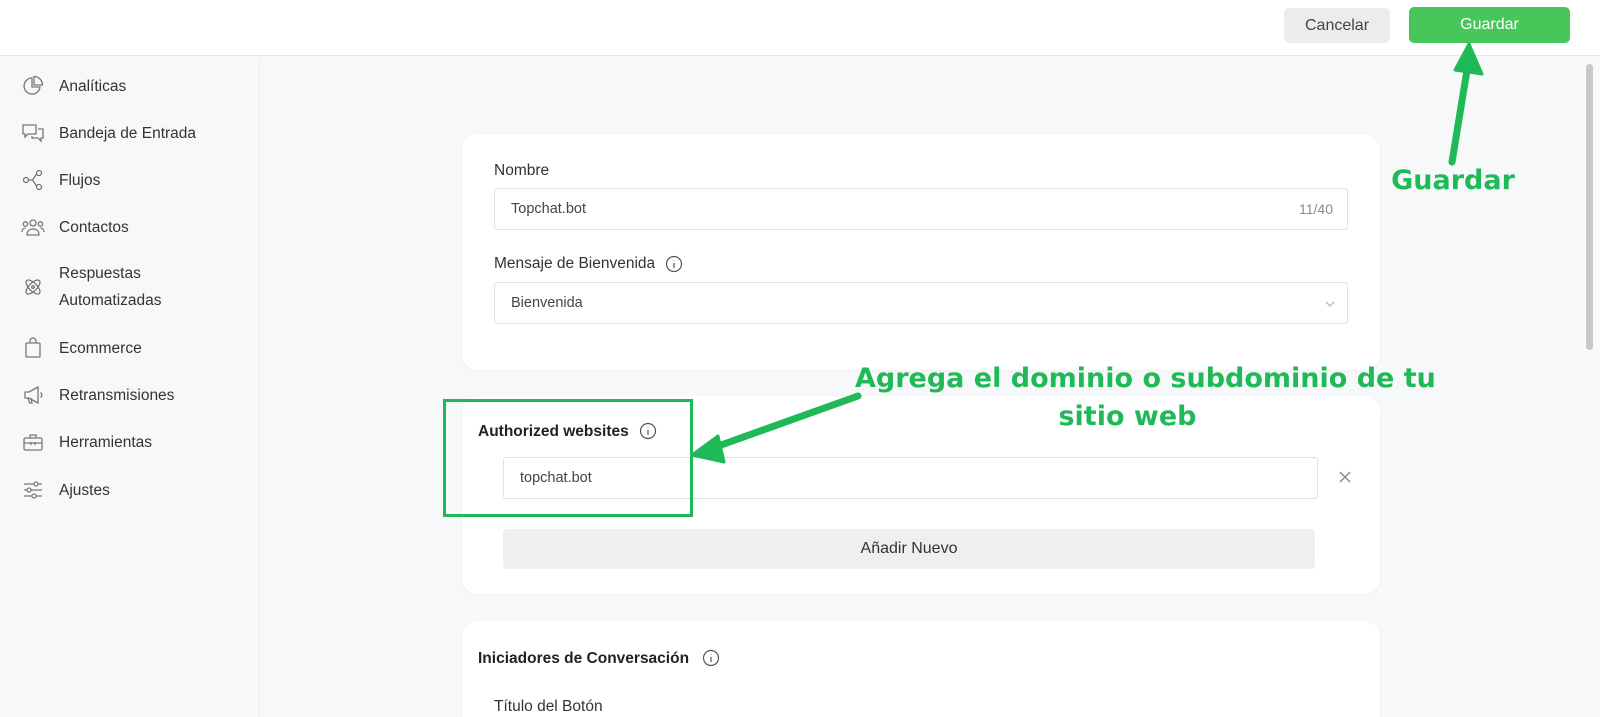 This screenshot has width=1600, height=717. Describe the element at coordinates (547, 303) in the screenshot. I see `welcome-select-value: Bienvenida` at that location.